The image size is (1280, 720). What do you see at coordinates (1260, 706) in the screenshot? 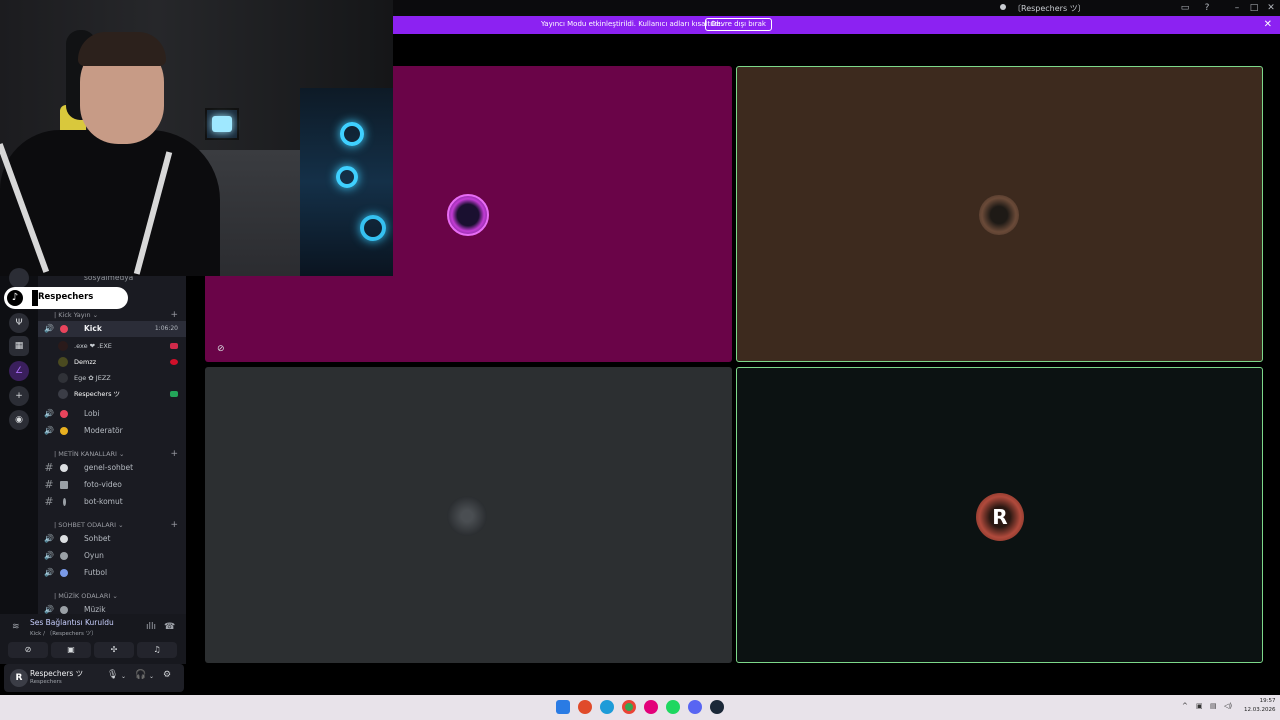
I see `clock: 19:57 12.03.2026` at bounding box center [1260, 706].